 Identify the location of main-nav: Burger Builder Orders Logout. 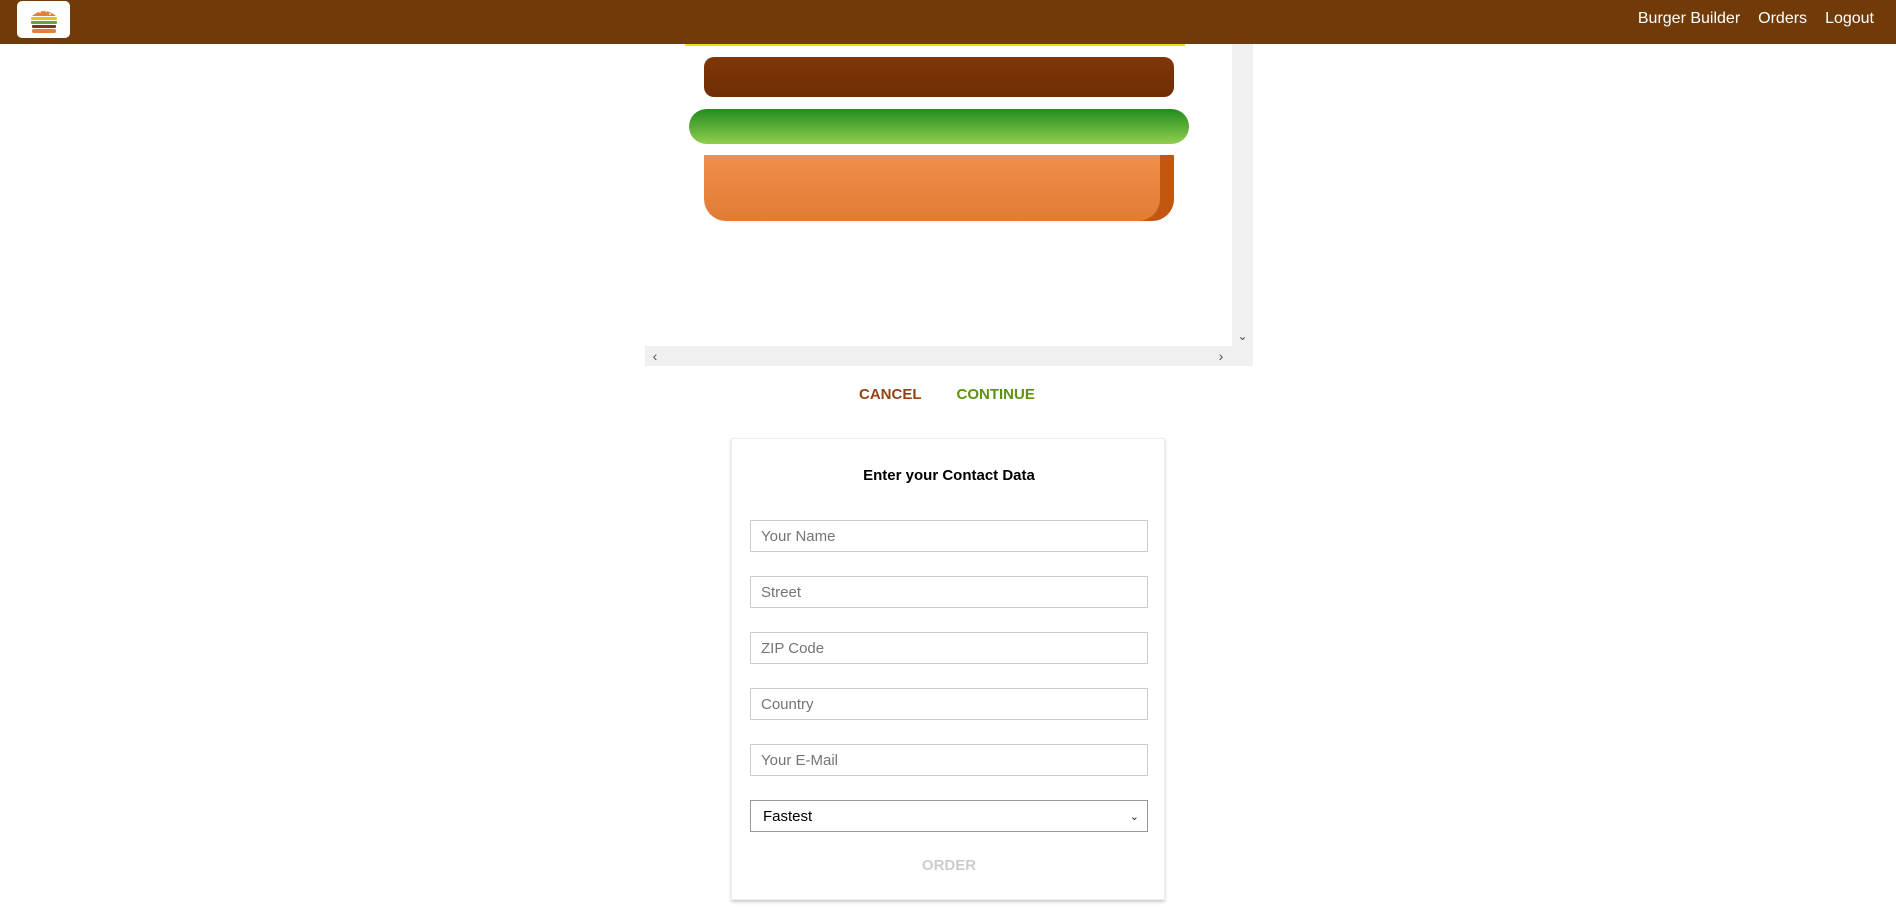
(1747, 19).